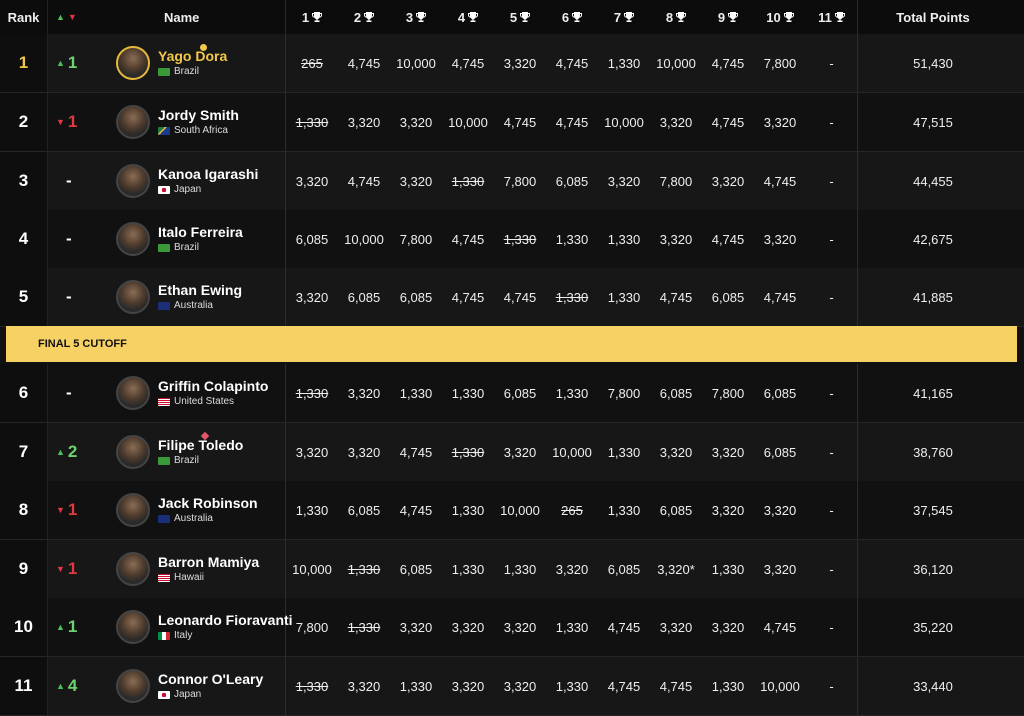 This screenshot has height=716, width=1024. Describe the element at coordinates (60, 627) in the screenshot. I see `up-arrow-icon: ▲` at that location.